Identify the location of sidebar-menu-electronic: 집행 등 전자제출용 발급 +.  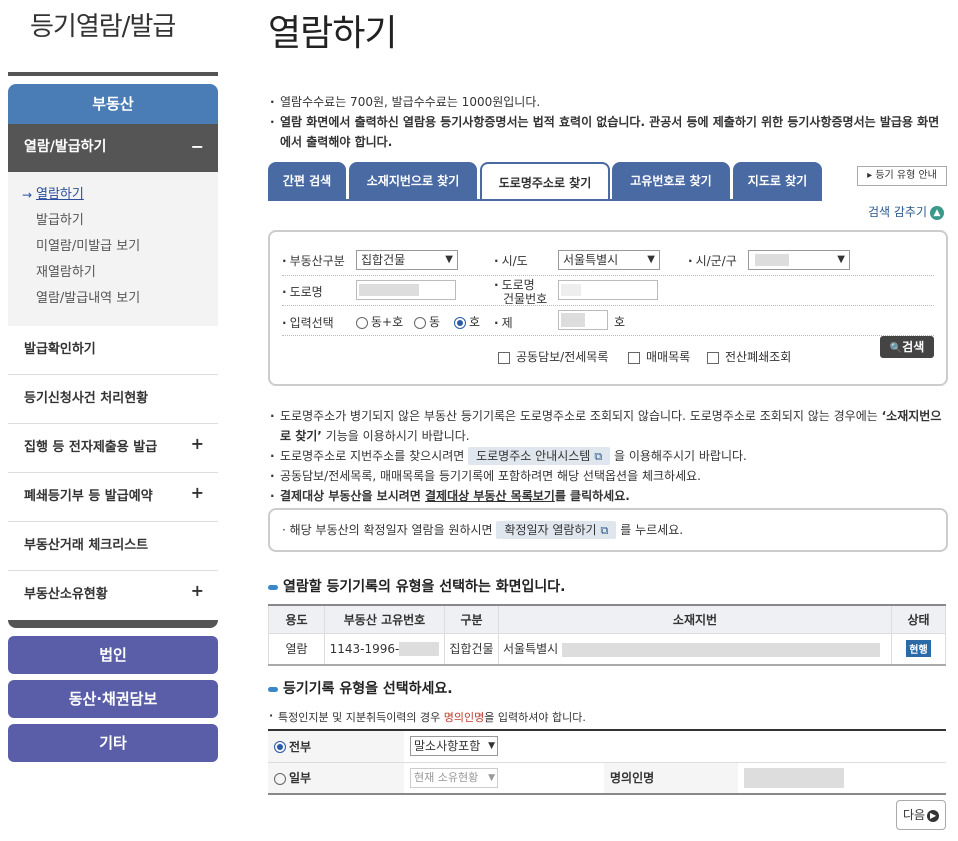
(113, 448).